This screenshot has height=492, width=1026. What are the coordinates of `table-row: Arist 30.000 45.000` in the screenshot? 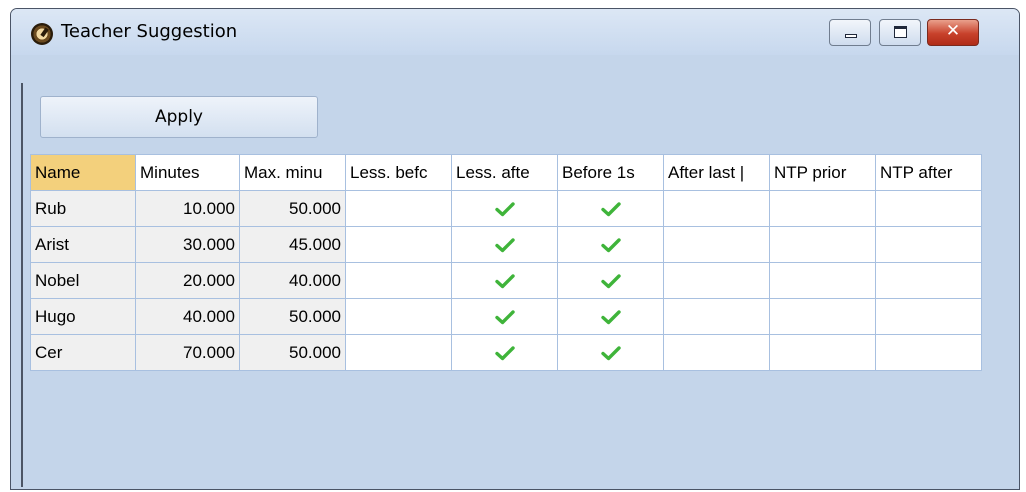 It's located at (506, 244).